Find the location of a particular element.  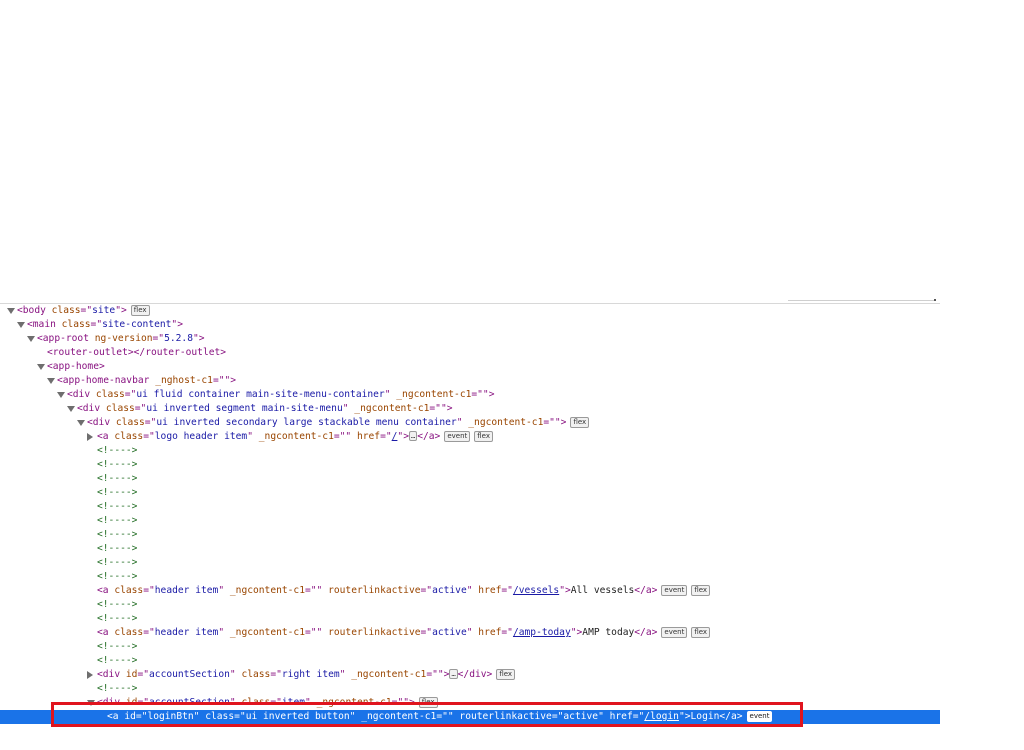

attribute-name: id is located at coordinates (131, 674).